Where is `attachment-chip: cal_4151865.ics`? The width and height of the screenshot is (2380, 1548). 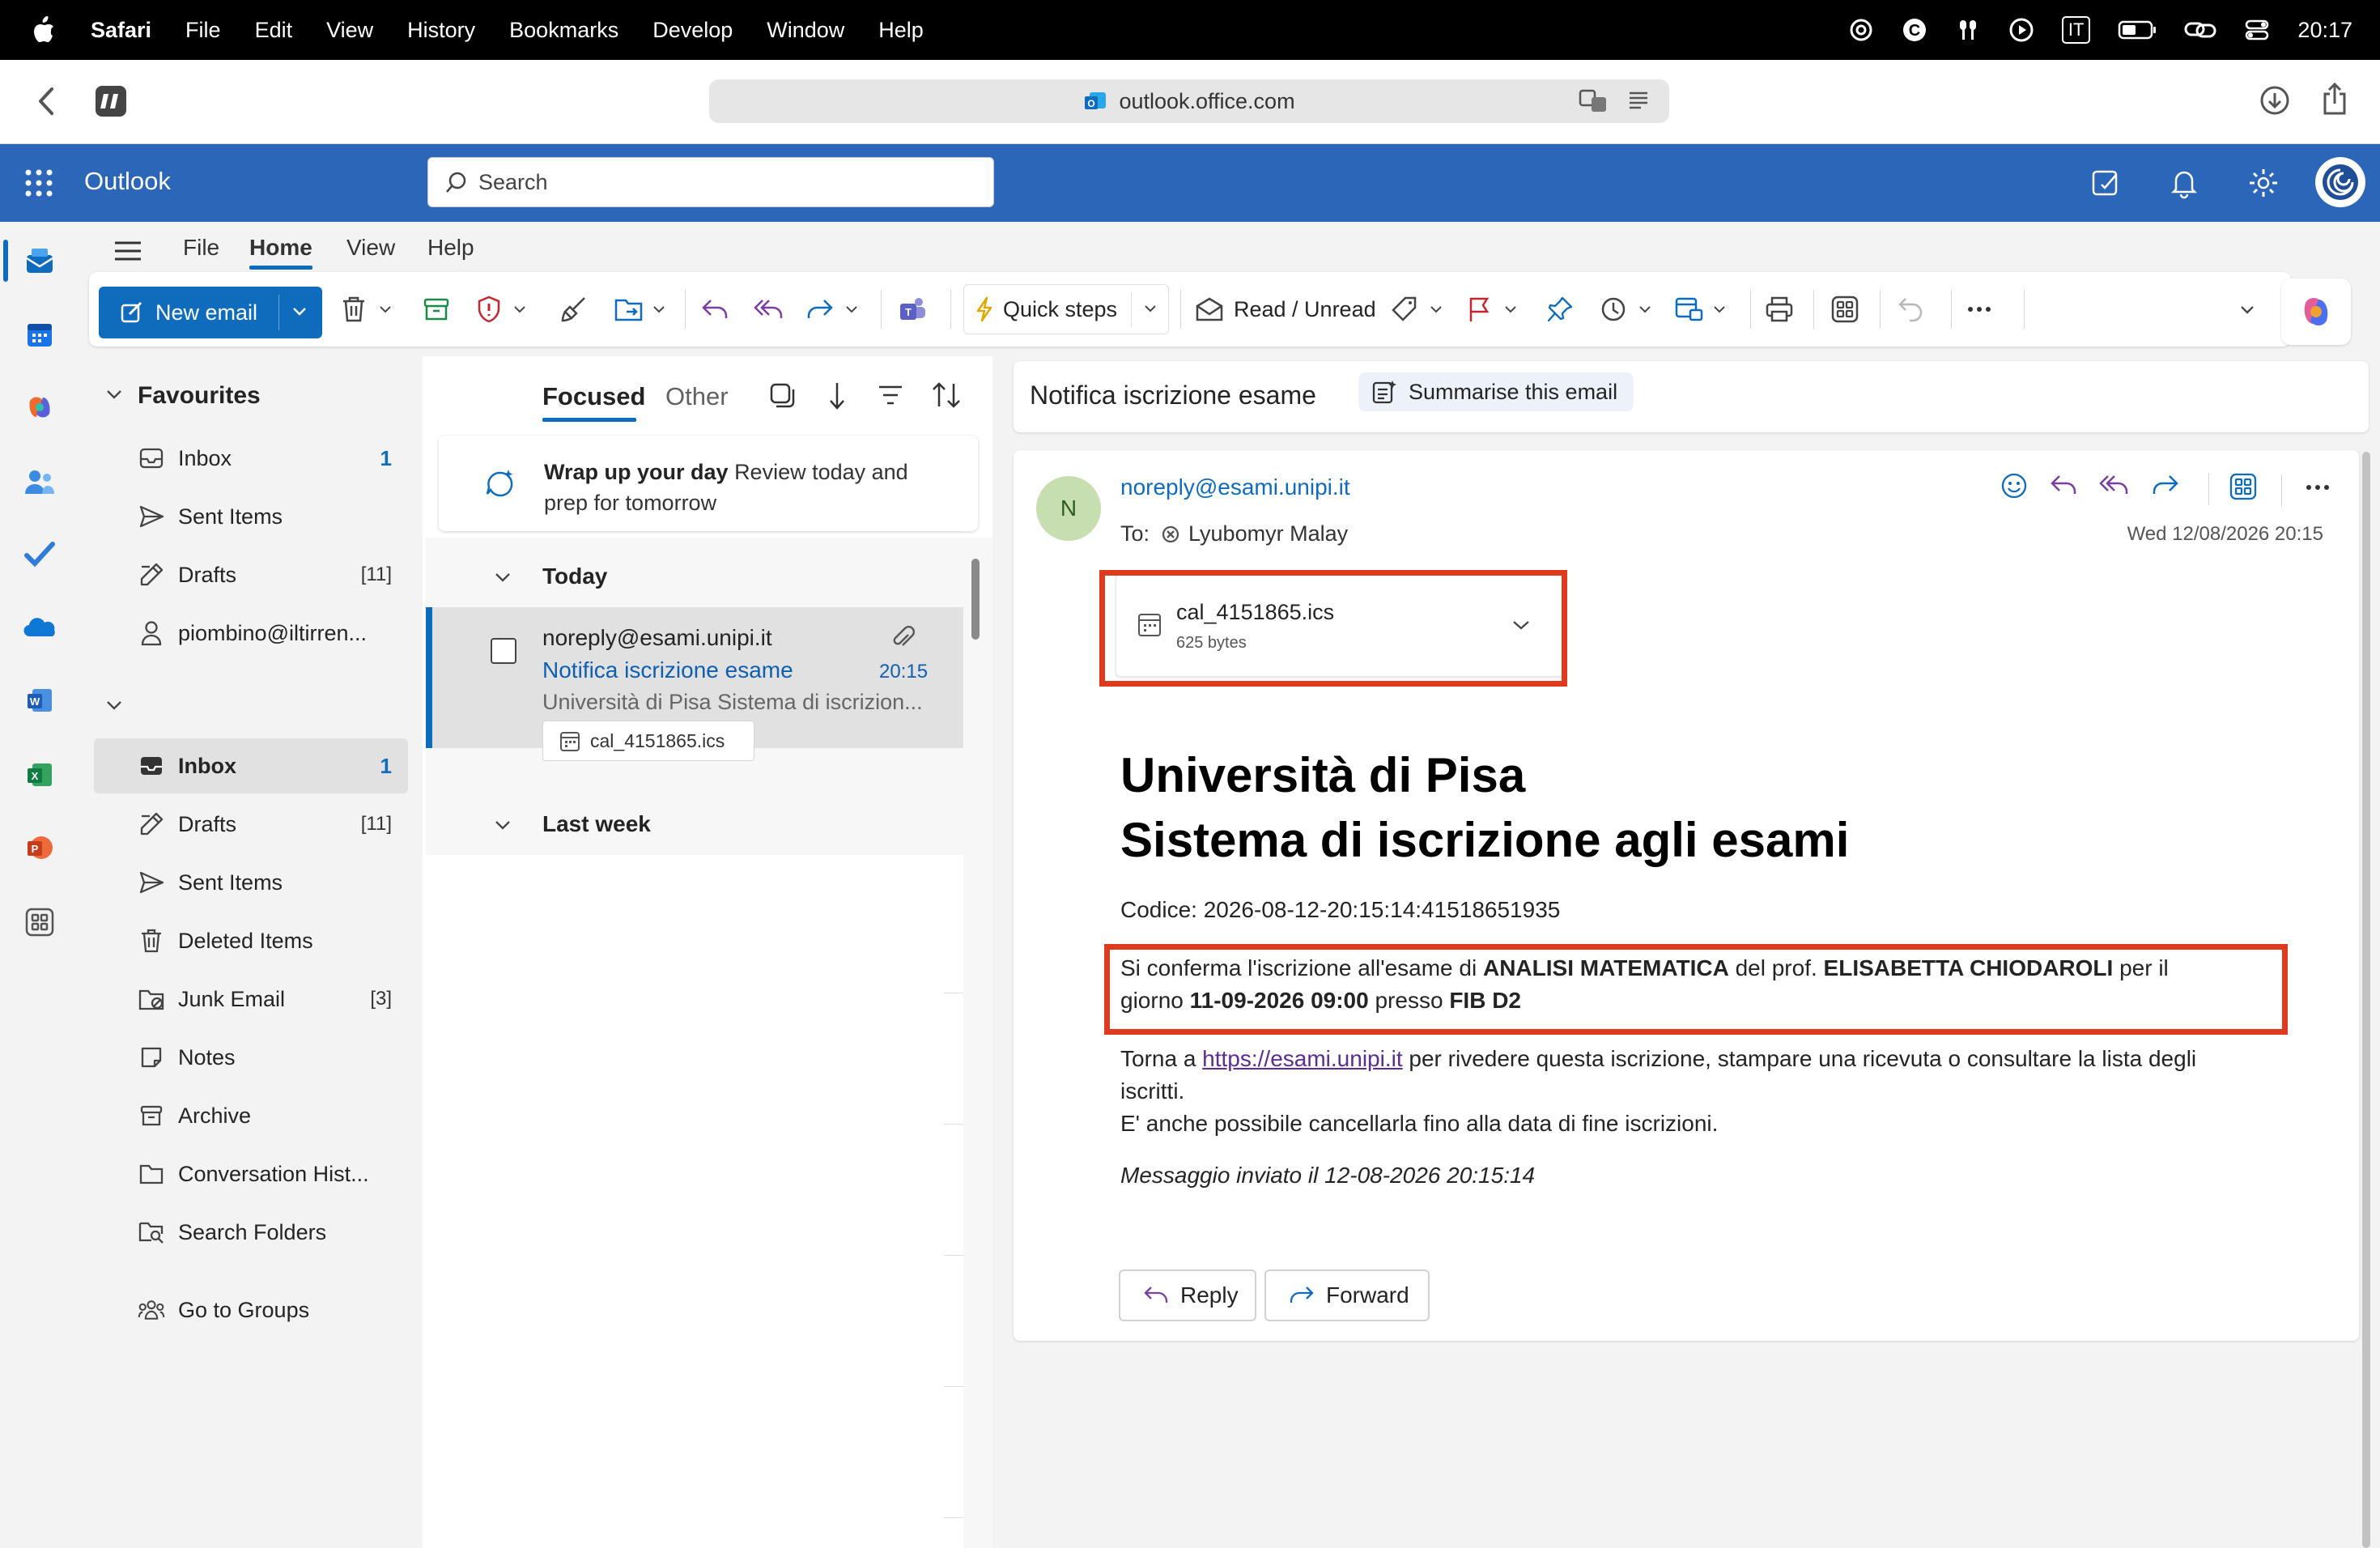 attachment-chip: cal_4151865.ics is located at coordinates (648, 741).